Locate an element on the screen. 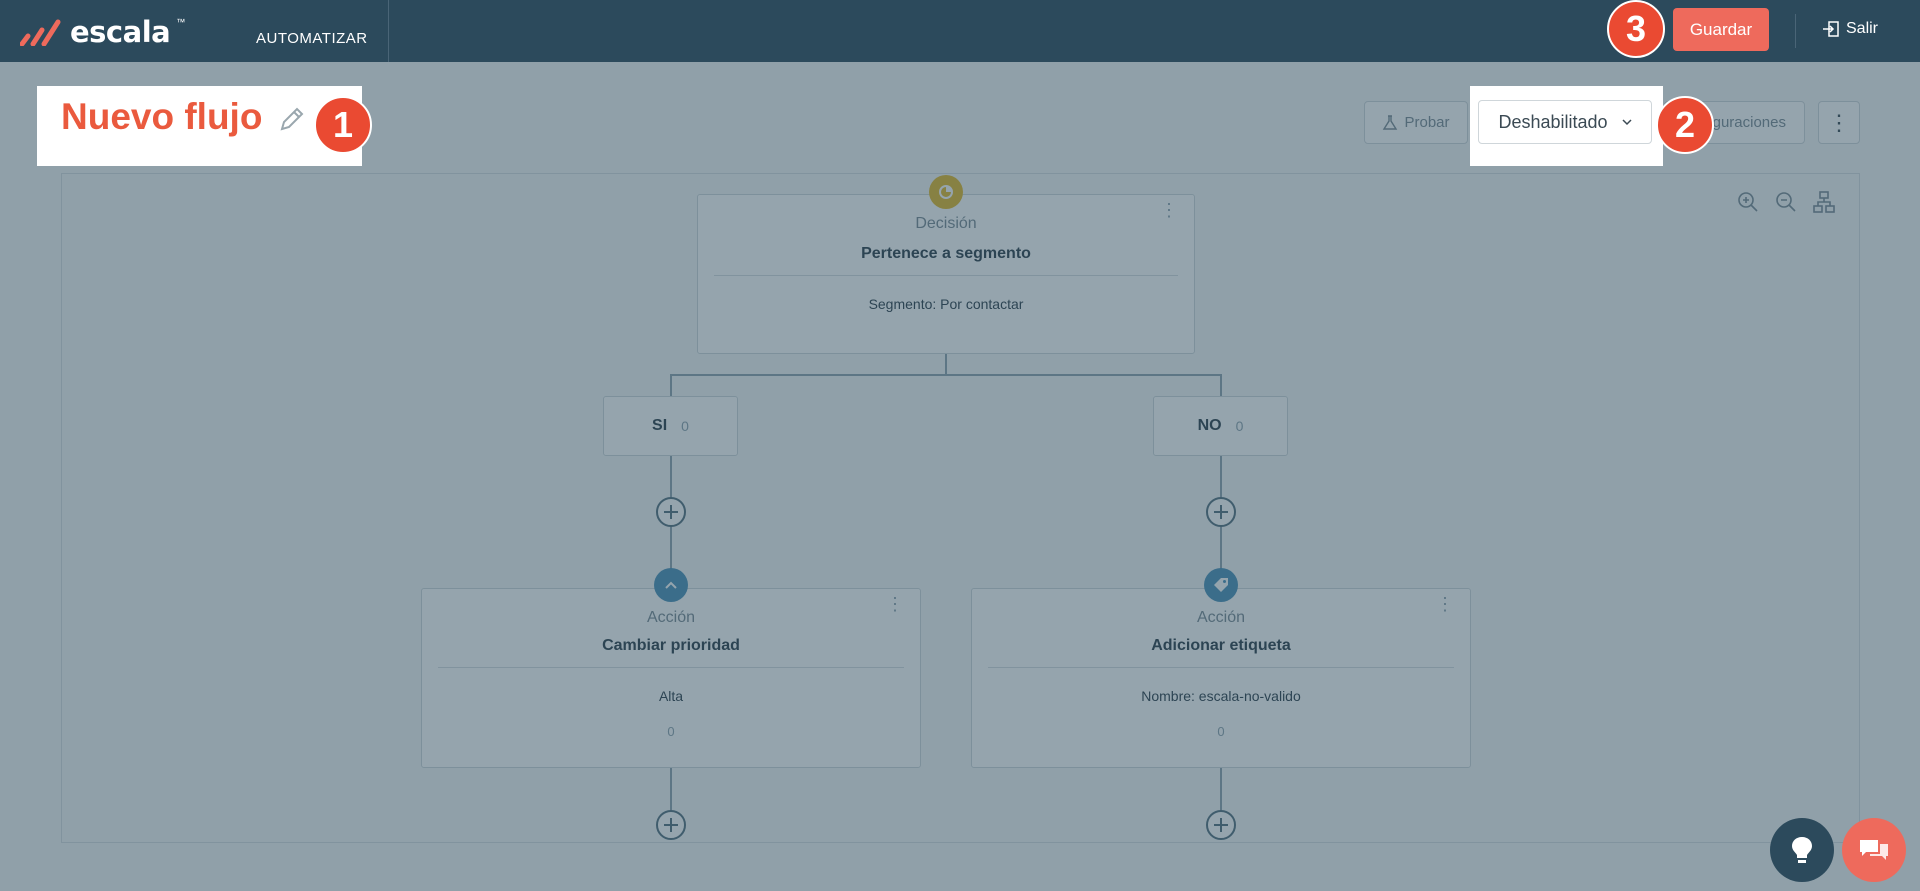 The image size is (1920, 891). zoom-tools is located at coordinates (1786, 202).